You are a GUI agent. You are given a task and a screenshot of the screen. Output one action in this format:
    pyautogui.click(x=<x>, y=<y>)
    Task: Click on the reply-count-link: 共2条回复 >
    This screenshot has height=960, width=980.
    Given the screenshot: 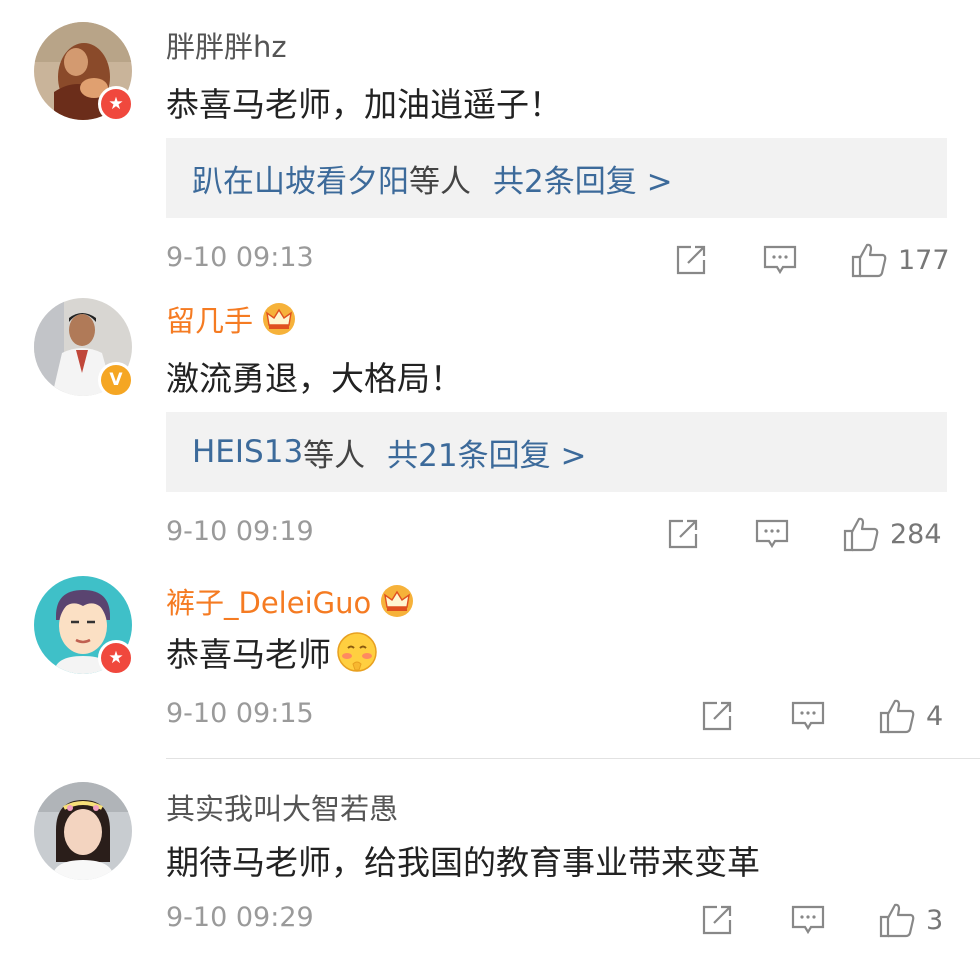 What is the action you would take?
    pyautogui.click(x=583, y=178)
    